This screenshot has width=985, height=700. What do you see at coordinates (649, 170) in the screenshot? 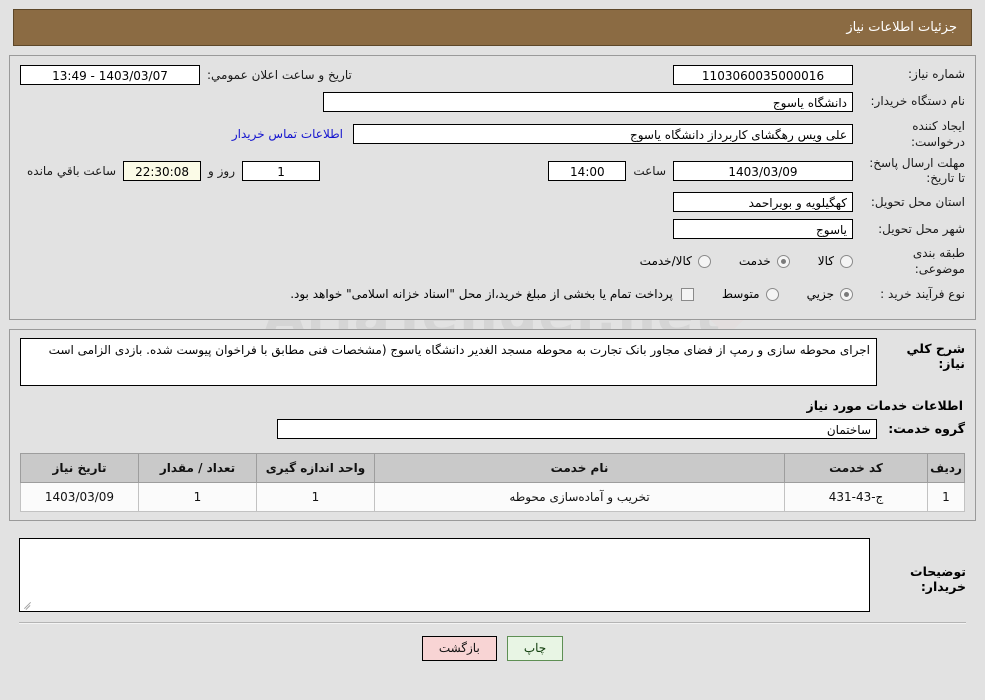
I see `deadline-time-label: ساعت` at bounding box center [649, 170].